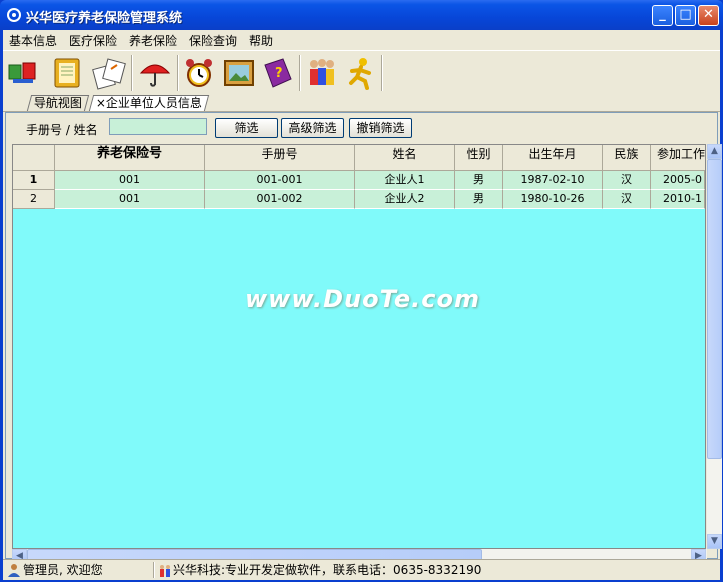  Describe the element at coordinates (14, 570) in the screenshot. I see `user-icon` at that location.